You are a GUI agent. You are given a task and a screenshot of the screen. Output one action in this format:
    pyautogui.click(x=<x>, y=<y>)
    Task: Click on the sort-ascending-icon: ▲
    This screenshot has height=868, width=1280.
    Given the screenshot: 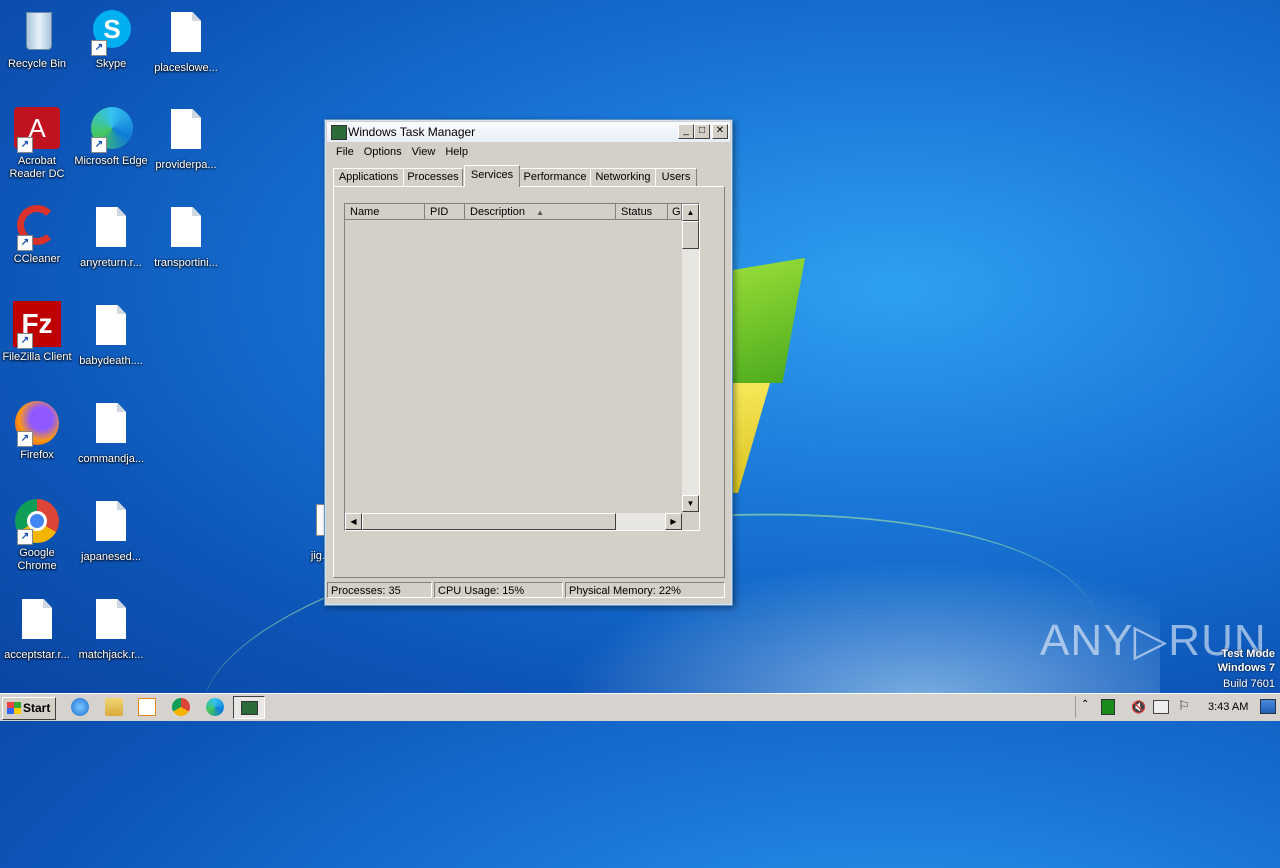 What is the action you would take?
    pyautogui.click(x=540, y=212)
    